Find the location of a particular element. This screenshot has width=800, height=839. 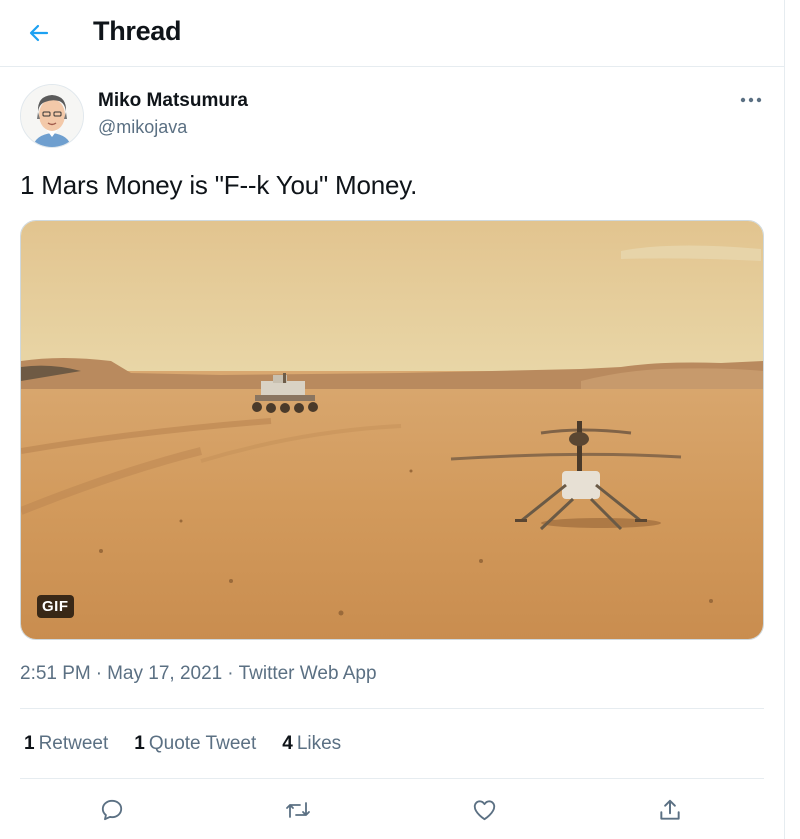

tweet-meta: 2:51 PM · May 17, 2021 · Twitter Web App is located at coordinates (198, 674).